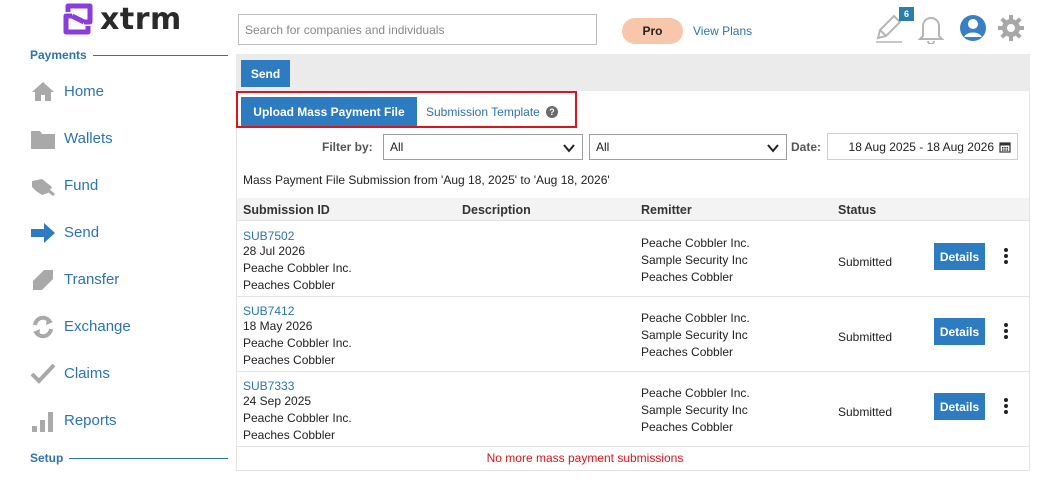  What do you see at coordinates (43, 421) in the screenshot?
I see `bar-chart-icon` at bounding box center [43, 421].